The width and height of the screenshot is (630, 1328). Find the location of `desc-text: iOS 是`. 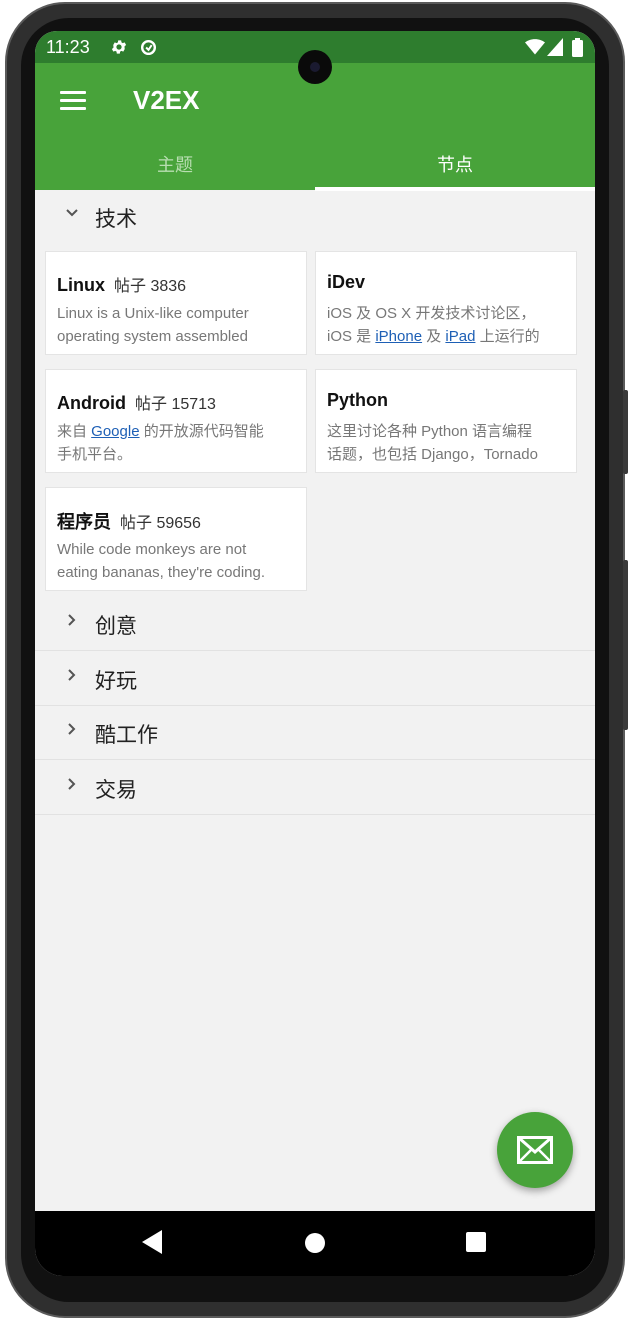

desc-text: iOS 是 is located at coordinates (351, 336).